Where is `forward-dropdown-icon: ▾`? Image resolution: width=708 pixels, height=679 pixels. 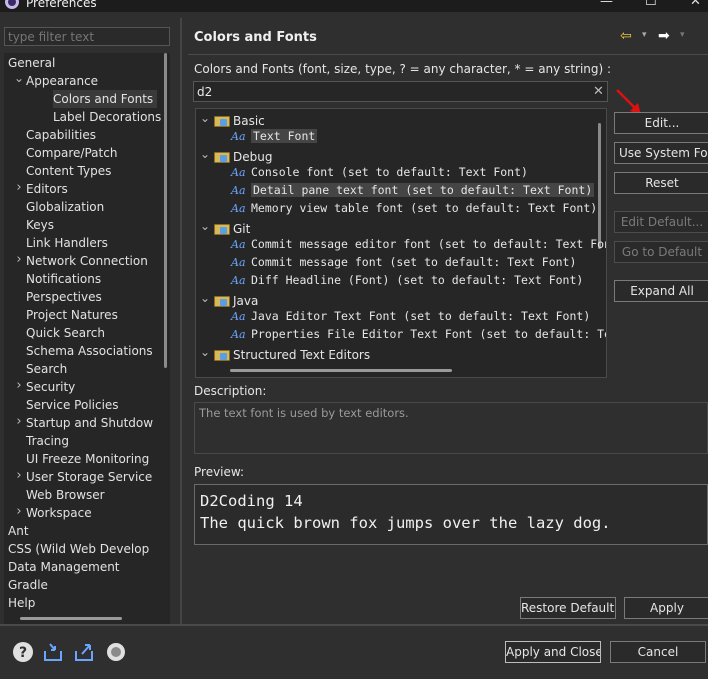 forward-dropdown-icon: ▾ is located at coordinates (682, 35).